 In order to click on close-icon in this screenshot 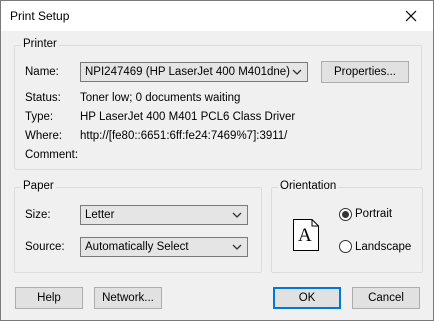, I will do `click(410, 16)`.